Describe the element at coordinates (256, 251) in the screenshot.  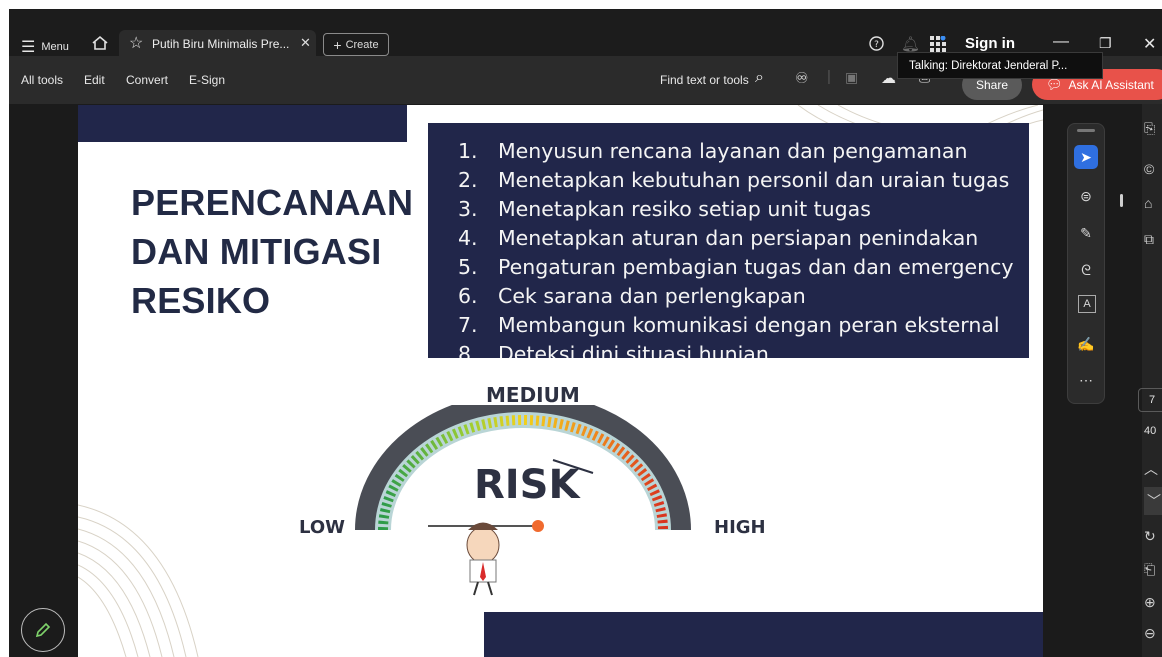
I see `heading-line: DAN MITIGASI` at that location.